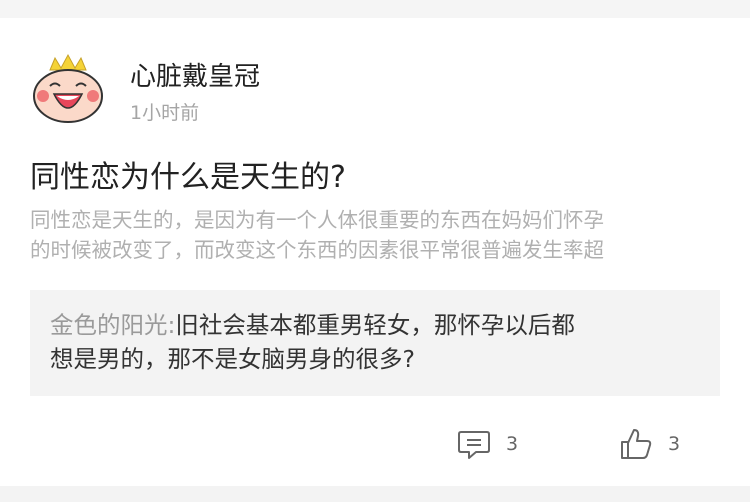  What do you see at coordinates (317, 250) in the screenshot?
I see `excerpt-line: 的时候被改变了，而改变这个东西的因素很平常很普遍发生率超` at bounding box center [317, 250].